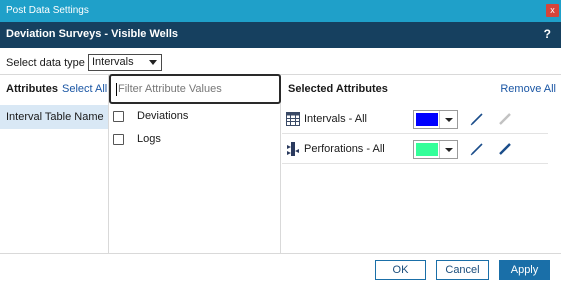 This screenshot has width=561, height=286. What do you see at coordinates (32, 89) in the screenshot?
I see `attributes-header: Attributes` at bounding box center [32, 89].